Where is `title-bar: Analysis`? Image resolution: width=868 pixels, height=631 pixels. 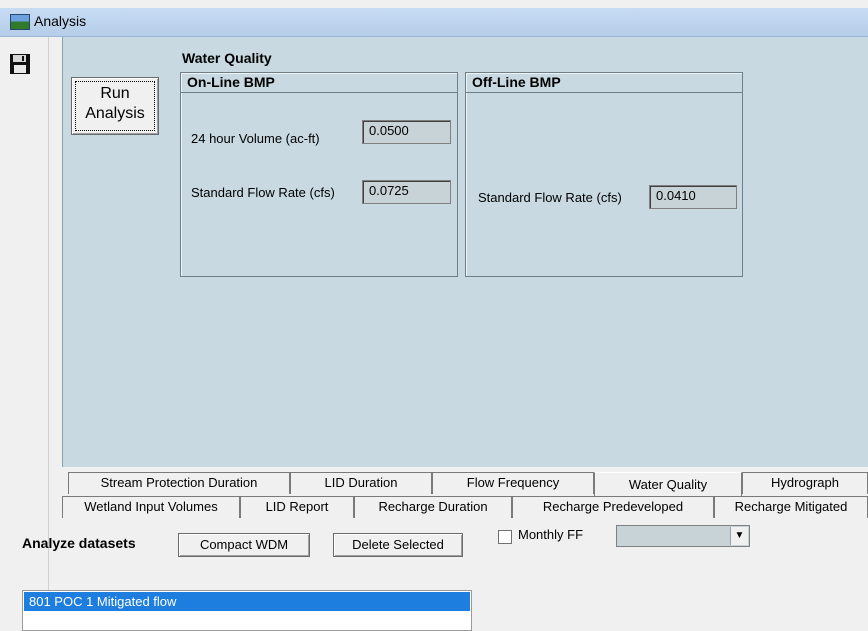
title-bar: Analysis is located at coordinates (434, 22).